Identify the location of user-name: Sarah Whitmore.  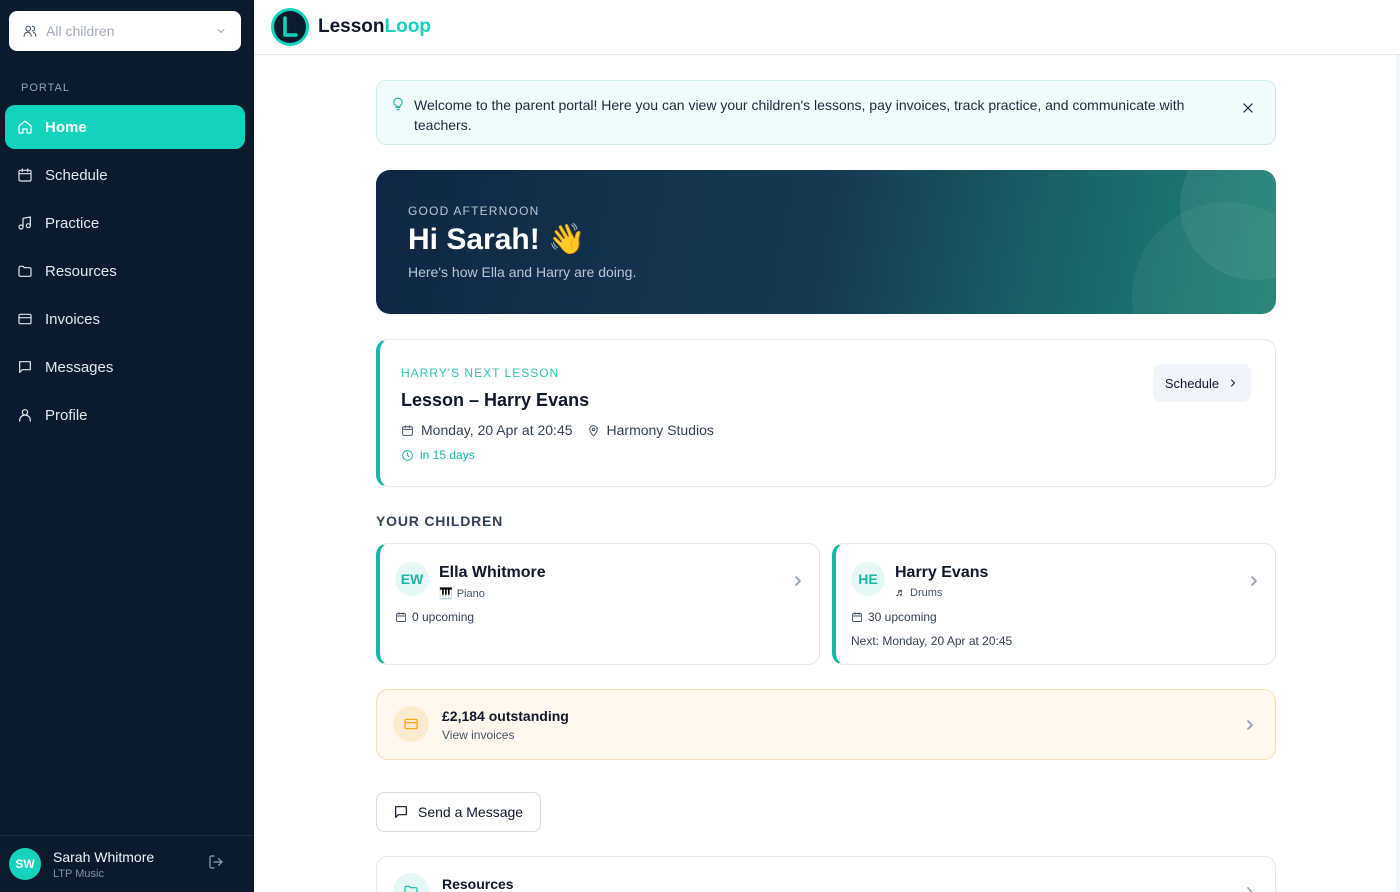
(104, 856).